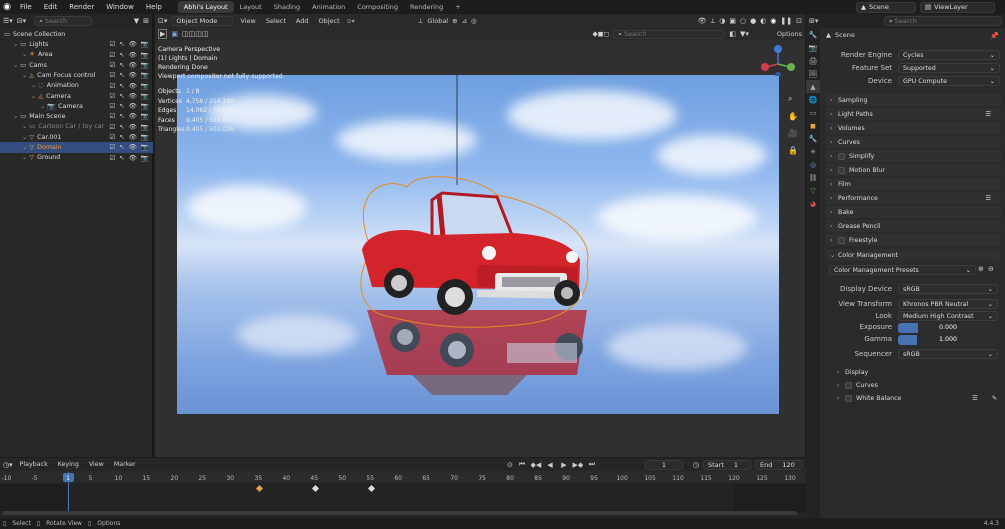 The image size is (1005, 529). What do you see at coordinates (21, 21) in the screenshot?
I see `filter-dropdown-icon: ⊟▾` at bounding box center [21, 21].